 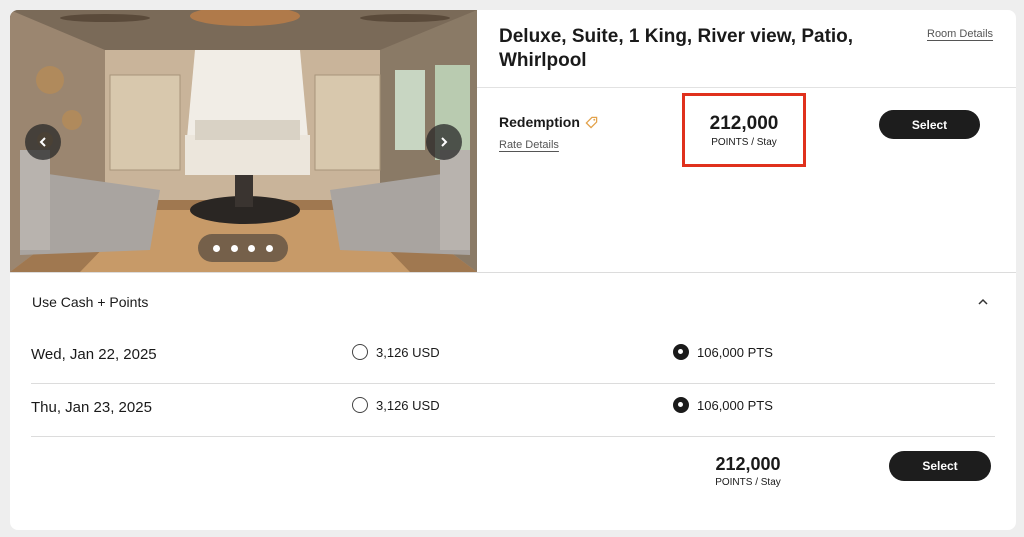 I want to click on room-details-link: Room Details, so click(x=960, y=34).